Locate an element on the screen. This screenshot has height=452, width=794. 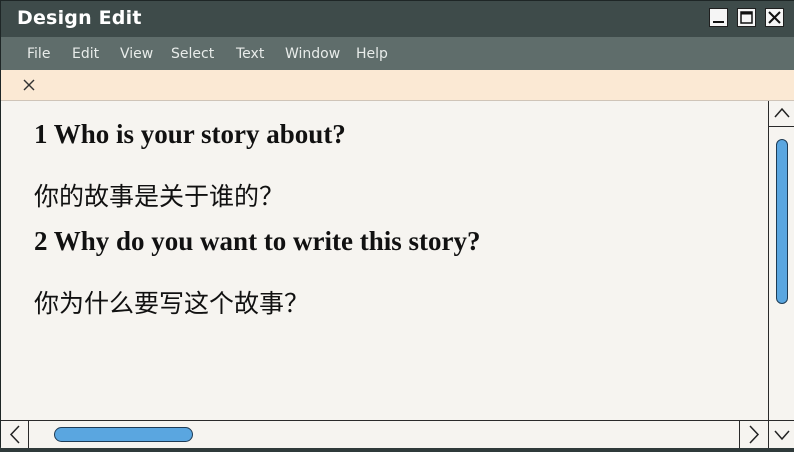
menu-text: Text is located at coordinates (250, 54).